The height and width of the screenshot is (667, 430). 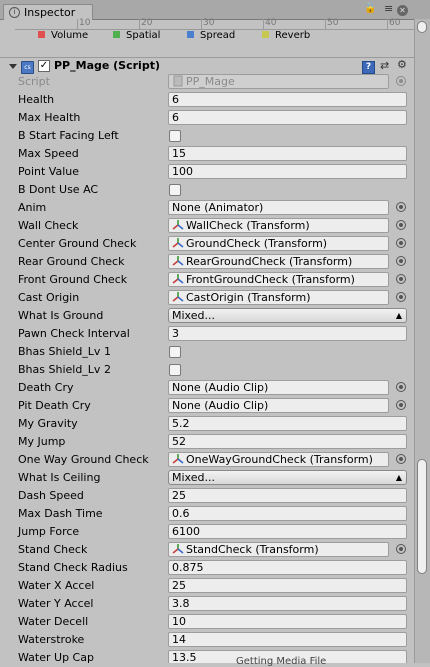 What do you see at coordinates (287, 423) in the screenshot?
I see `my-gravity-input: 5.2` at bounding box center [287, 423].